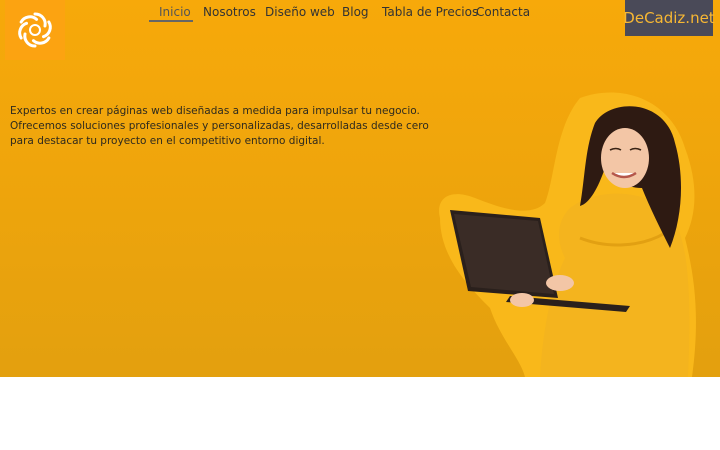  What do you see at coordinates (175, 12) in the screenshot?
I see `nav-item-inicio: Inicio` at bounding box center [175, 12].